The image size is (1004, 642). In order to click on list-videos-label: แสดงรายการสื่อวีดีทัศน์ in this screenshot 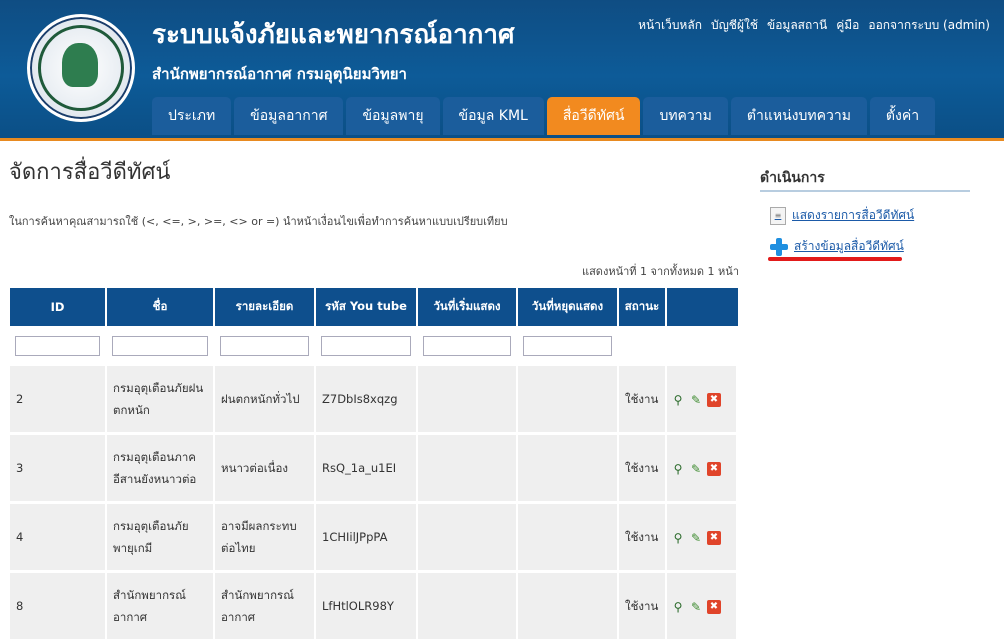, I will do `click(853, 215)`.